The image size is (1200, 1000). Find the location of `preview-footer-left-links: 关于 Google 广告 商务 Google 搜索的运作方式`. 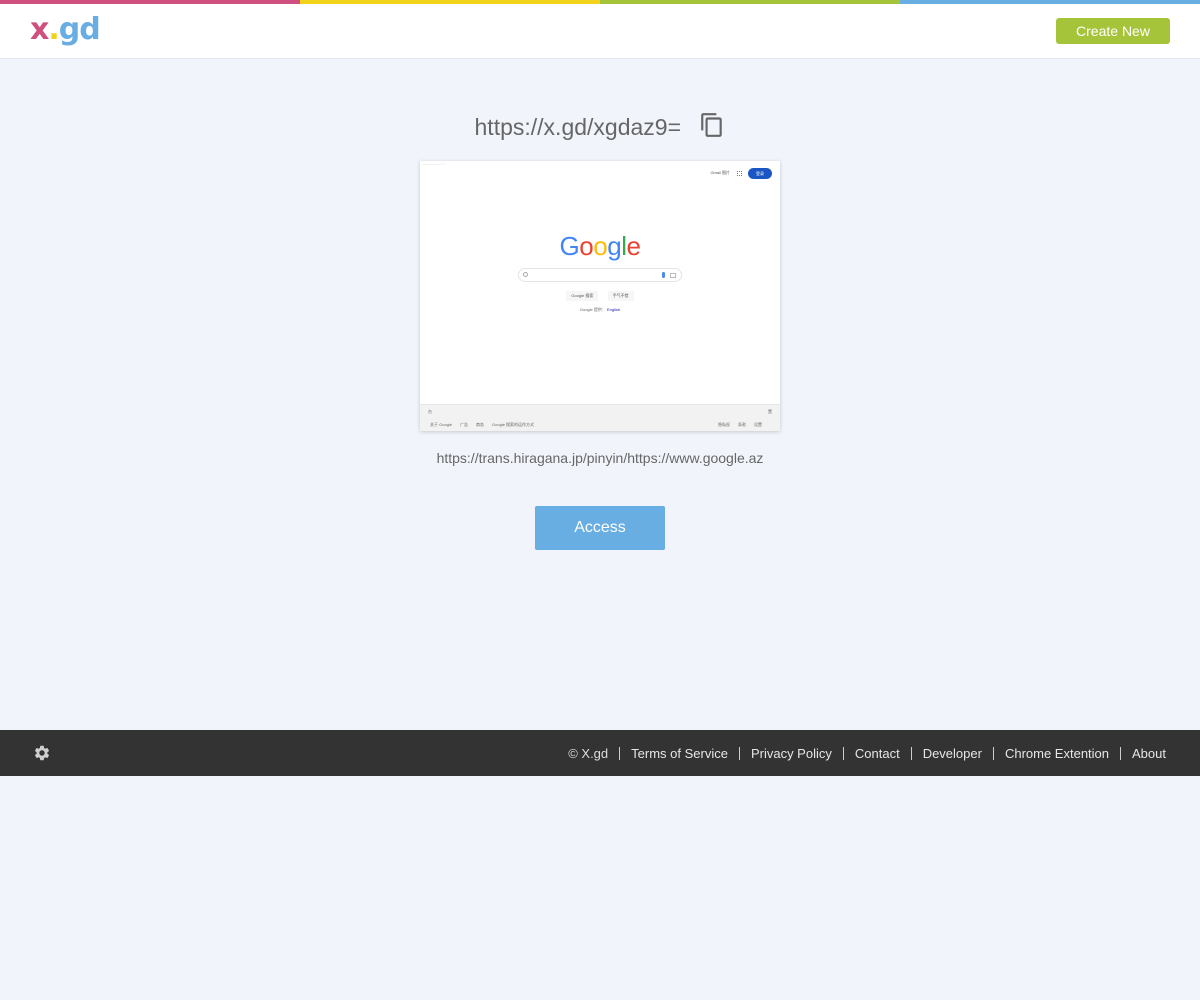

preview-footer-left-links: 关于 Google 广告 商务 Google 搜索的运作方式 is located at coordinates (482, 424).